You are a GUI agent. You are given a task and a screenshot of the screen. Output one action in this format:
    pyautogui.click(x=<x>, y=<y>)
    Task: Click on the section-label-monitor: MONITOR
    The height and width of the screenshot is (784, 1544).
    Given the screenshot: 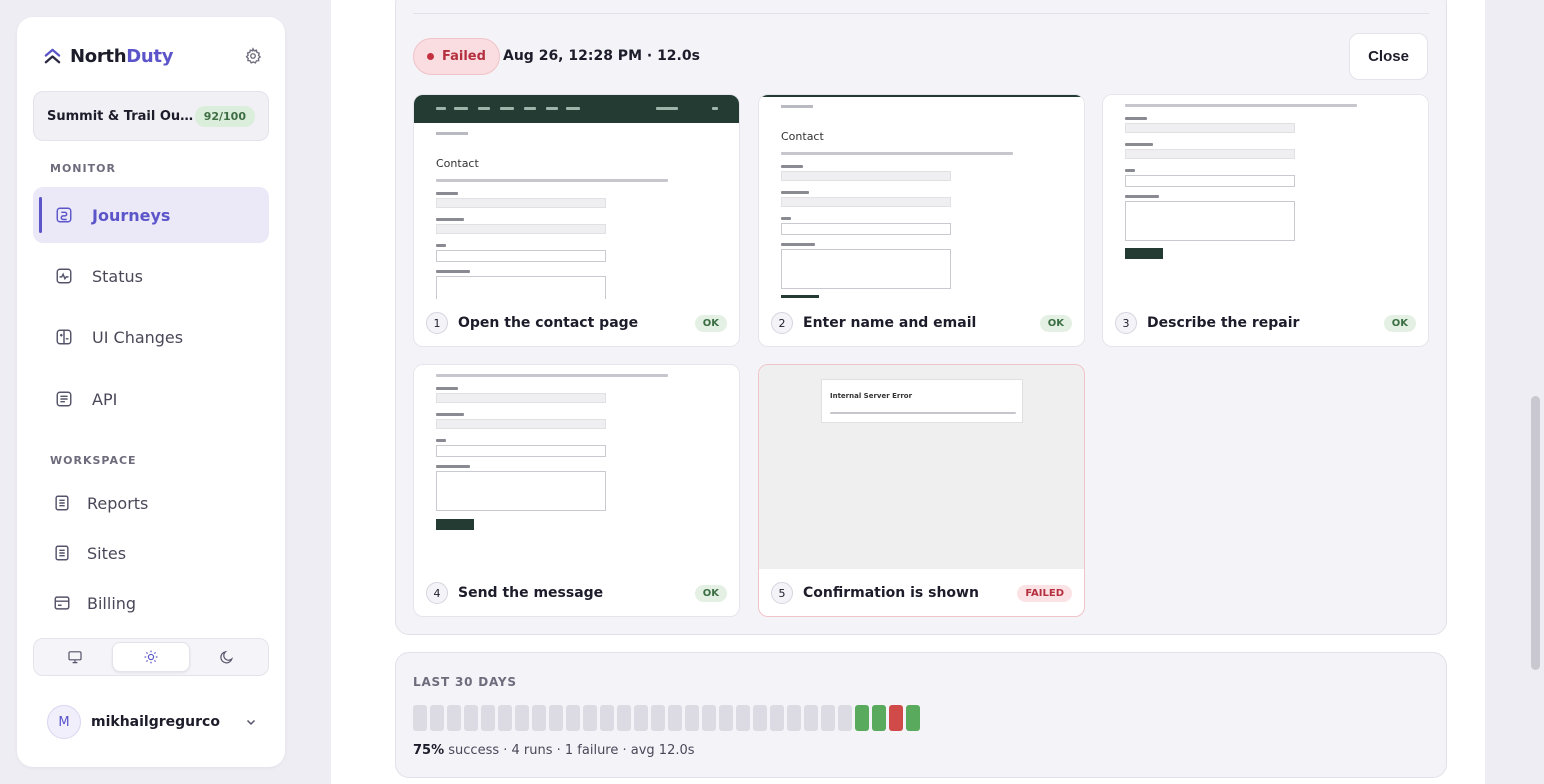 What is the action you would take?
    pyautogui.click(x=83, y=168)
    